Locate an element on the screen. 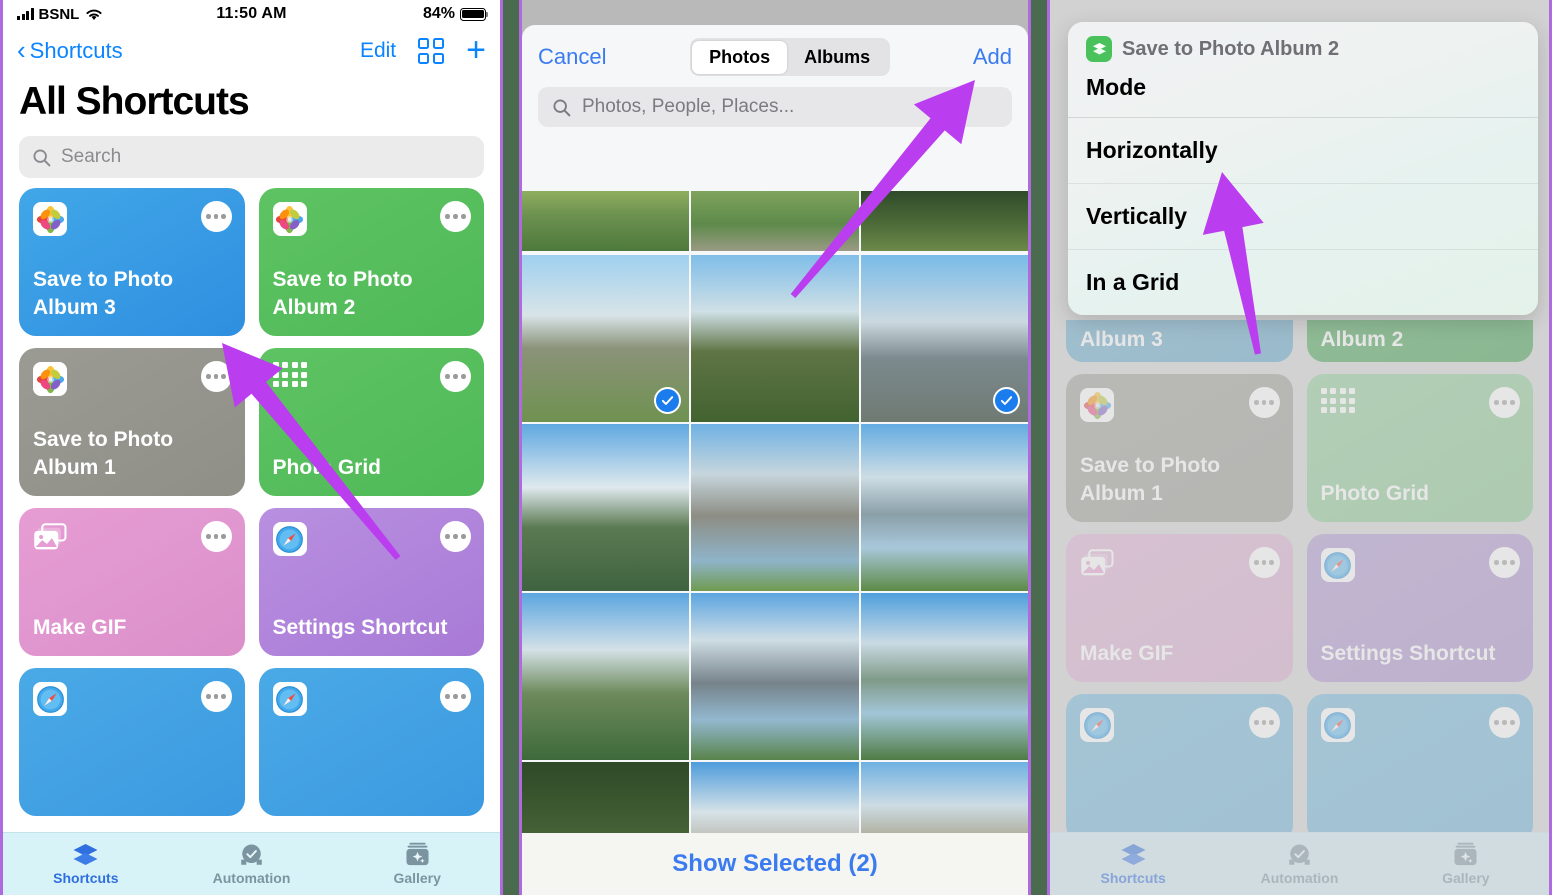  dimmed-shortcut-tile: Photo Grid is located at coordinates (1419, 448).